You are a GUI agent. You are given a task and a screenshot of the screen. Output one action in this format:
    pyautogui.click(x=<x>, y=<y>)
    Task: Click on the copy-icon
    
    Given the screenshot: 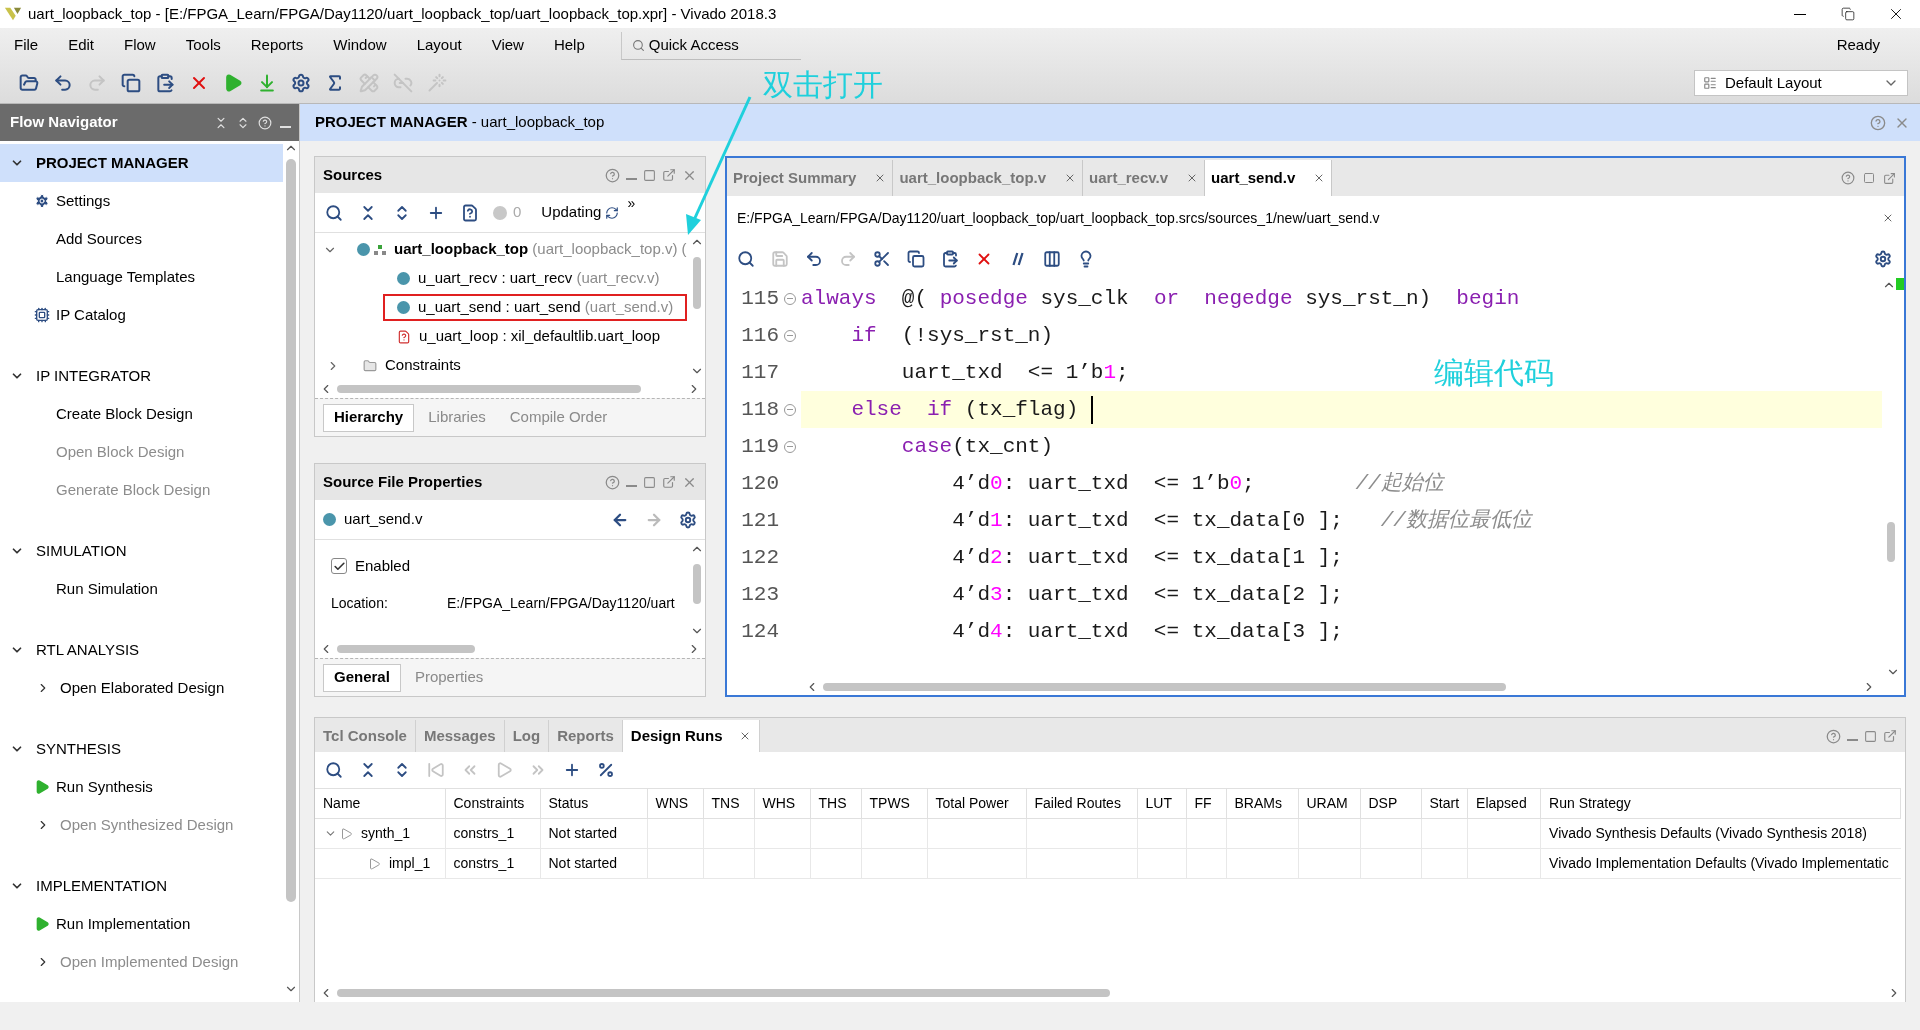 What is the action you would take?
    pyautogui.click(x=916, y=259)
    